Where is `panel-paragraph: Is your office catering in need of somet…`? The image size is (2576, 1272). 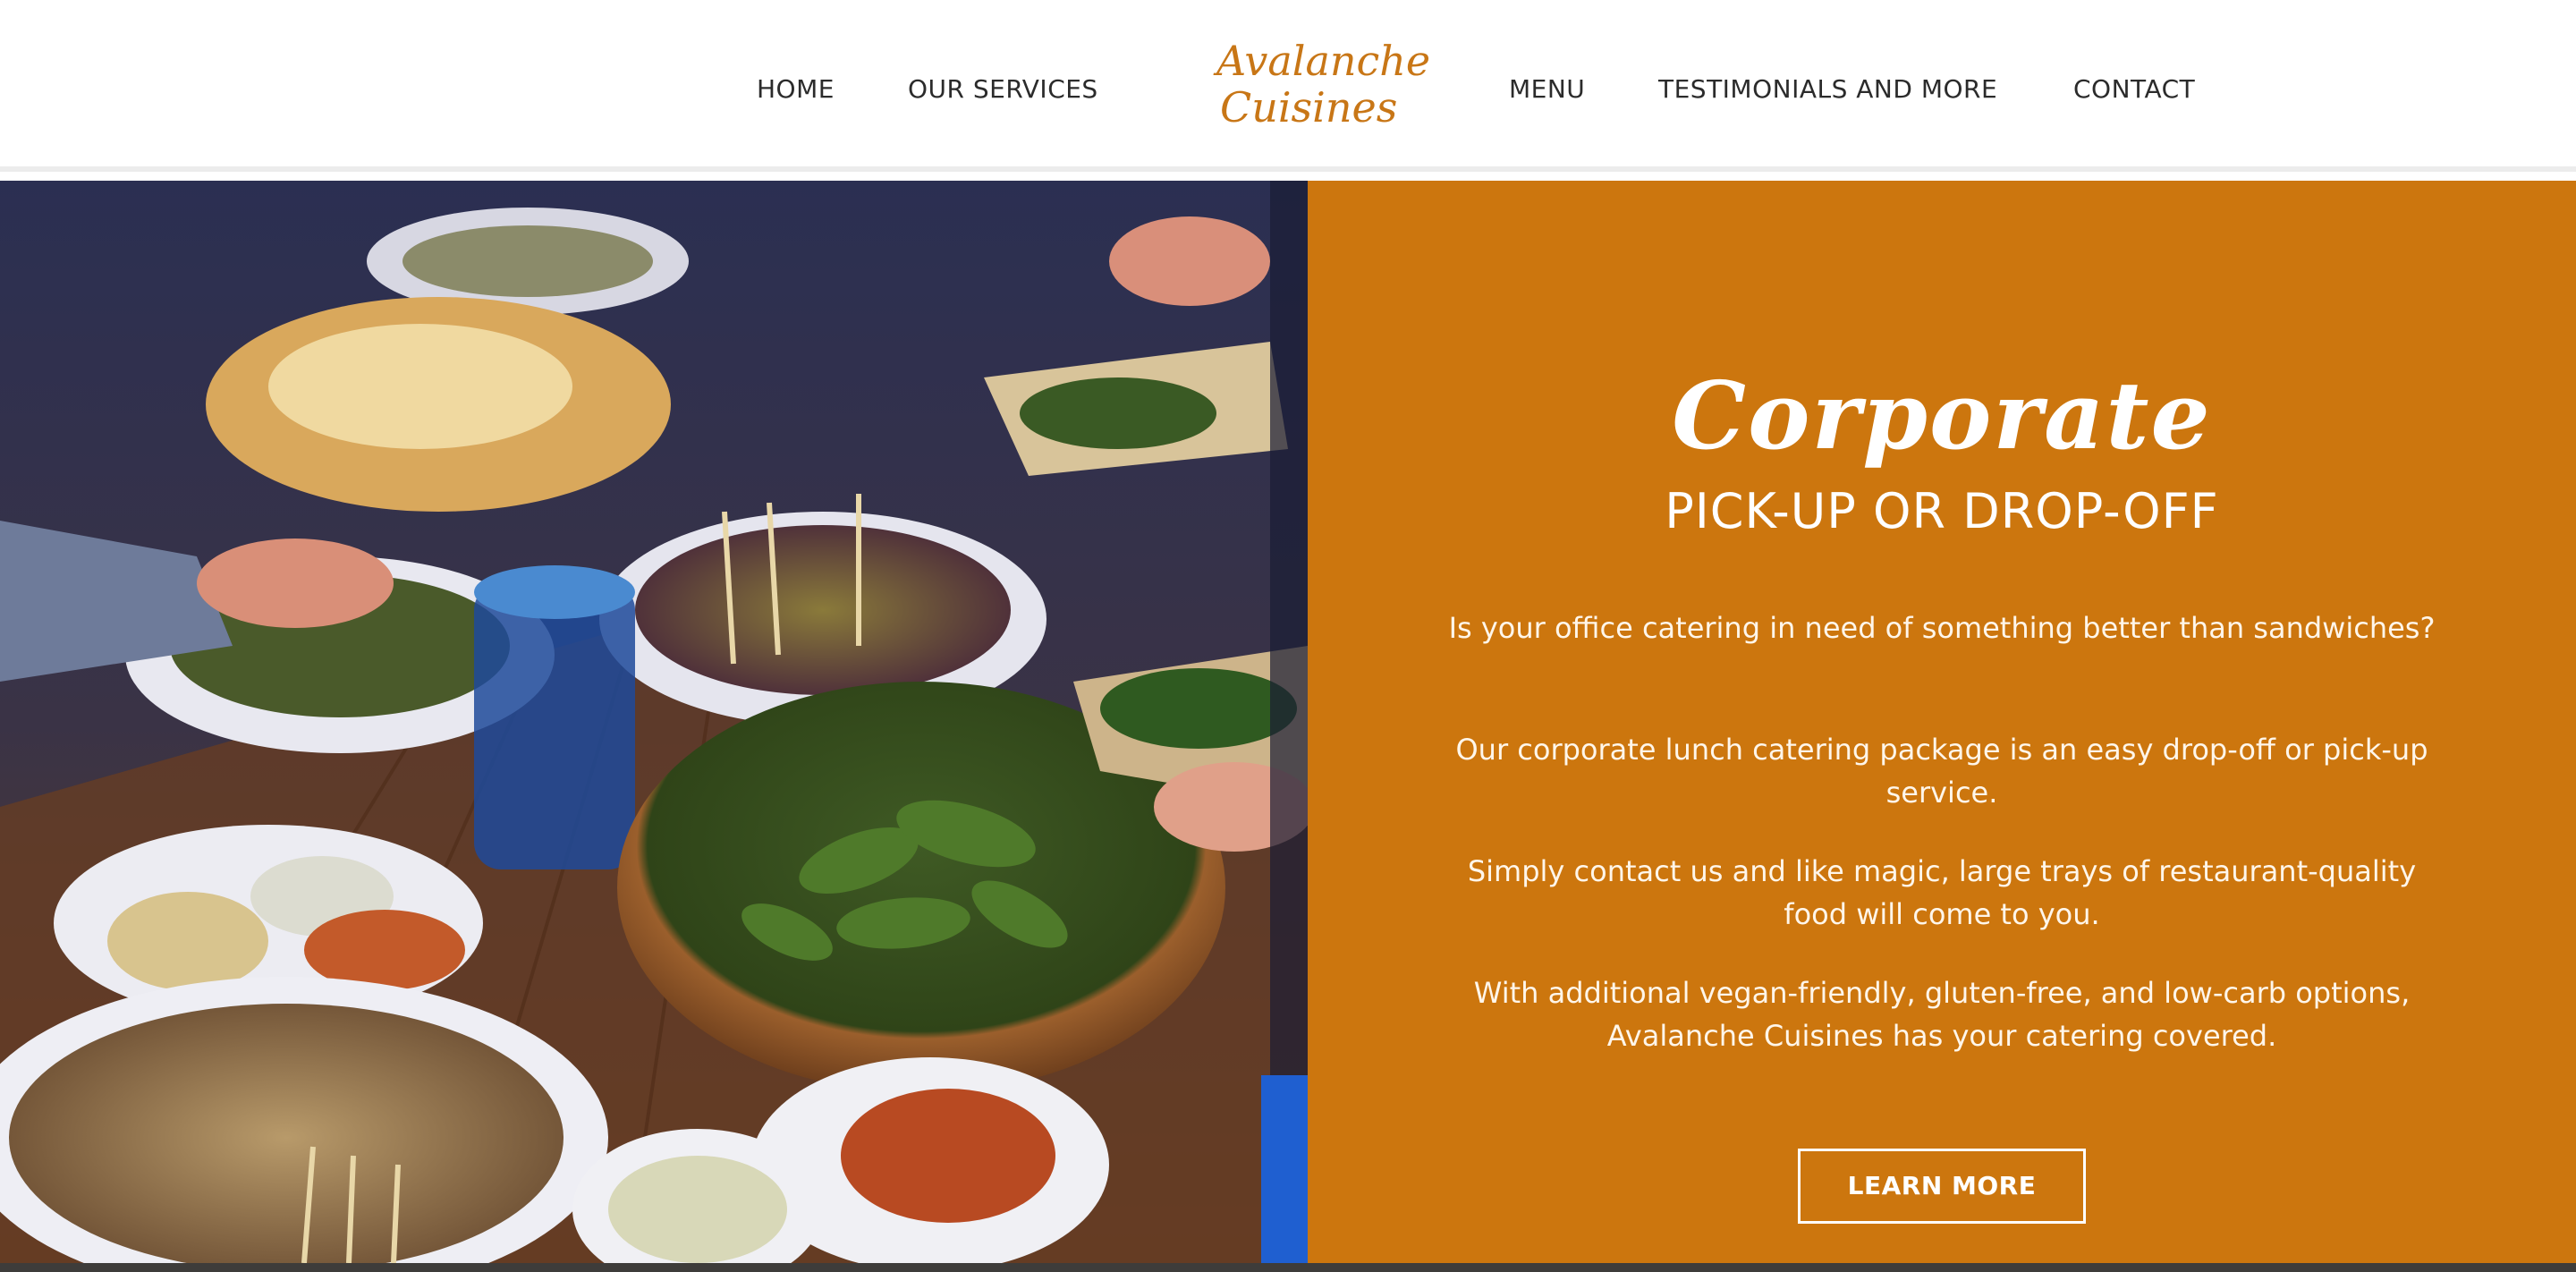 panel-paragraph: Is your office catering in need of somet… is located at coordinates (1942, 628).